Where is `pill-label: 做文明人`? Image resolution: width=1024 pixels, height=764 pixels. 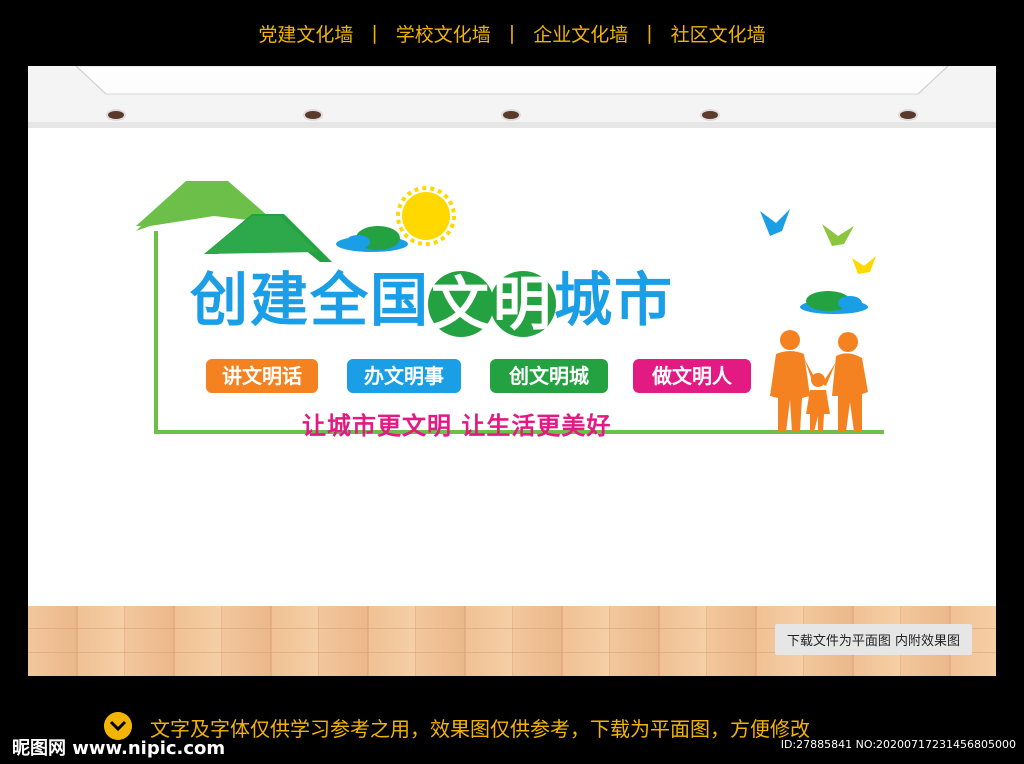 pill-label: 做文明人 is located at coordinates (692, 376).